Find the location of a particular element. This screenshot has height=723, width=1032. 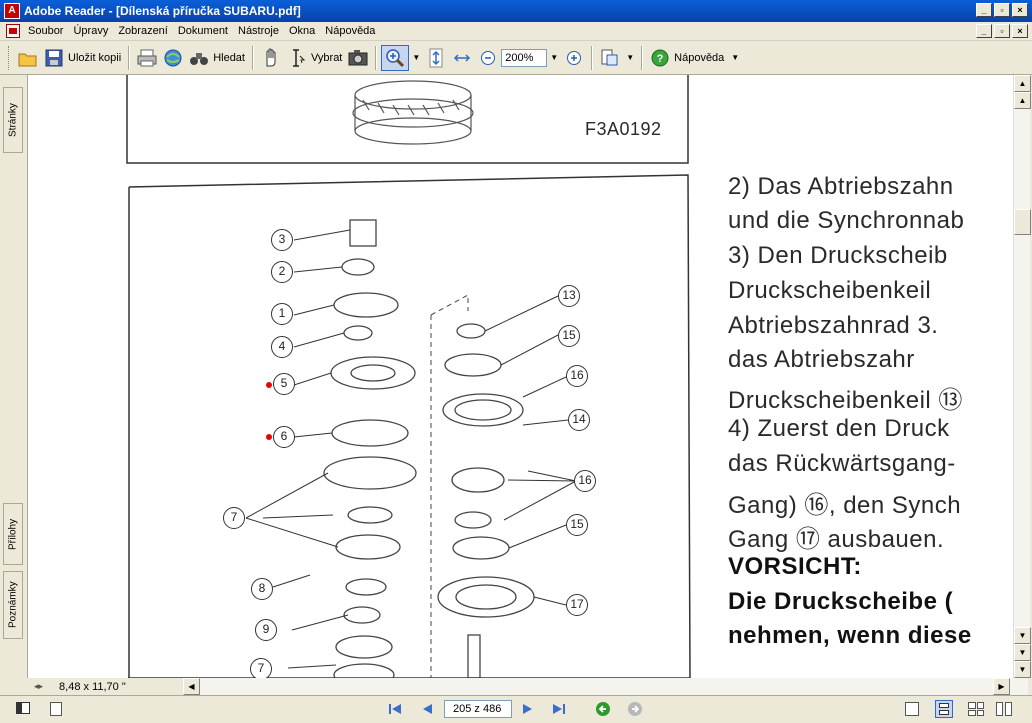

scroll-top-icon: ▲ is located at coordinates (1022, 83).